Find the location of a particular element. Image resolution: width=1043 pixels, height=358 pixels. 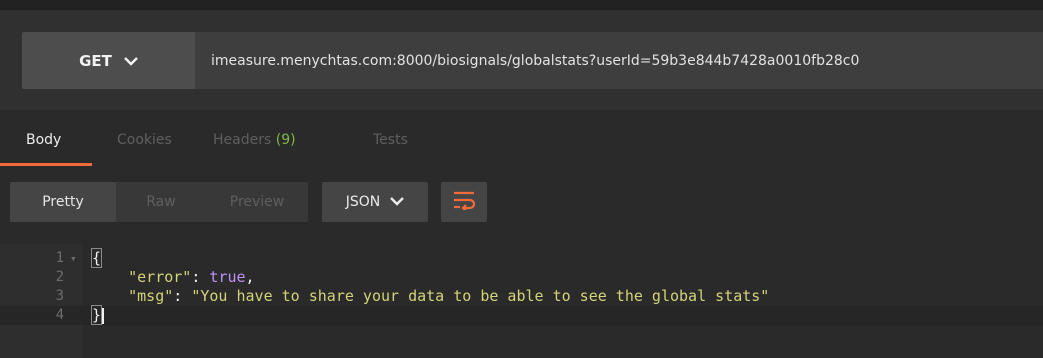

code-text: "error": true, is located at coordinates (173, 277).